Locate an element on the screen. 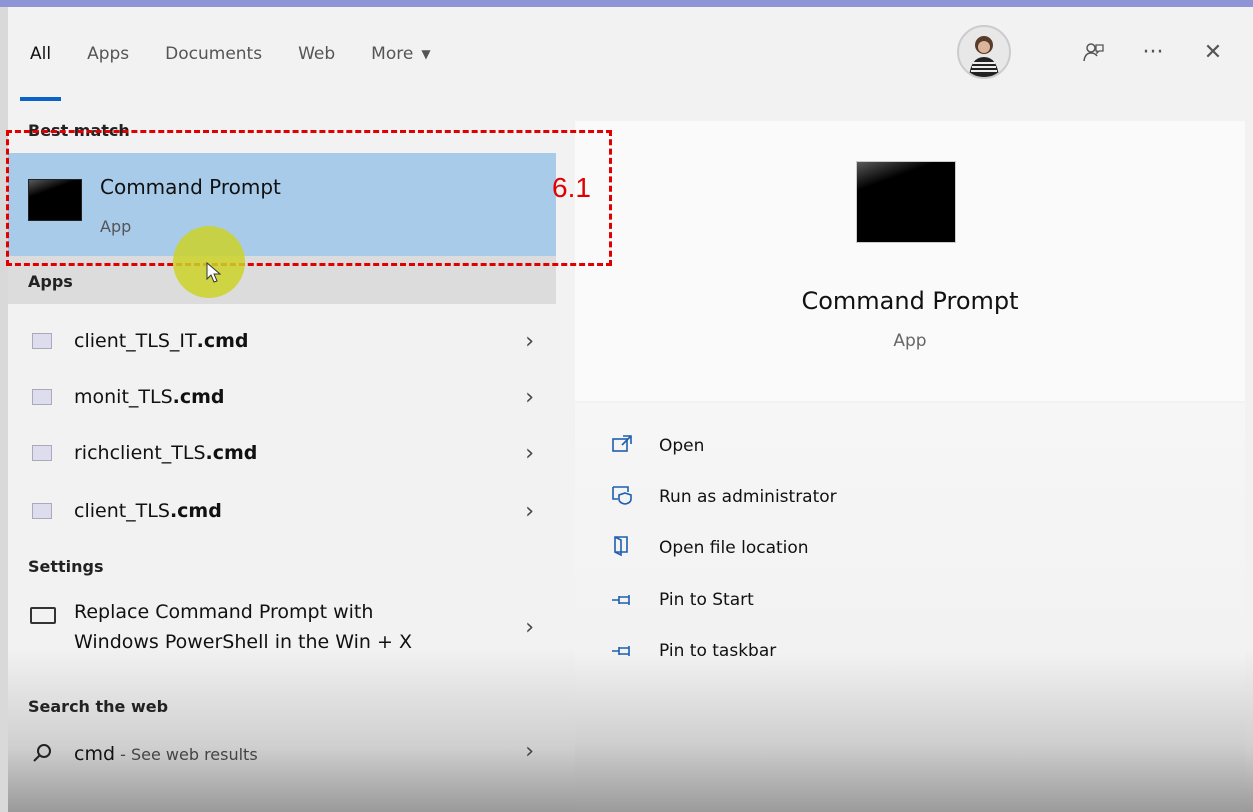  tab-all: All is located at coordinates (40, 54).